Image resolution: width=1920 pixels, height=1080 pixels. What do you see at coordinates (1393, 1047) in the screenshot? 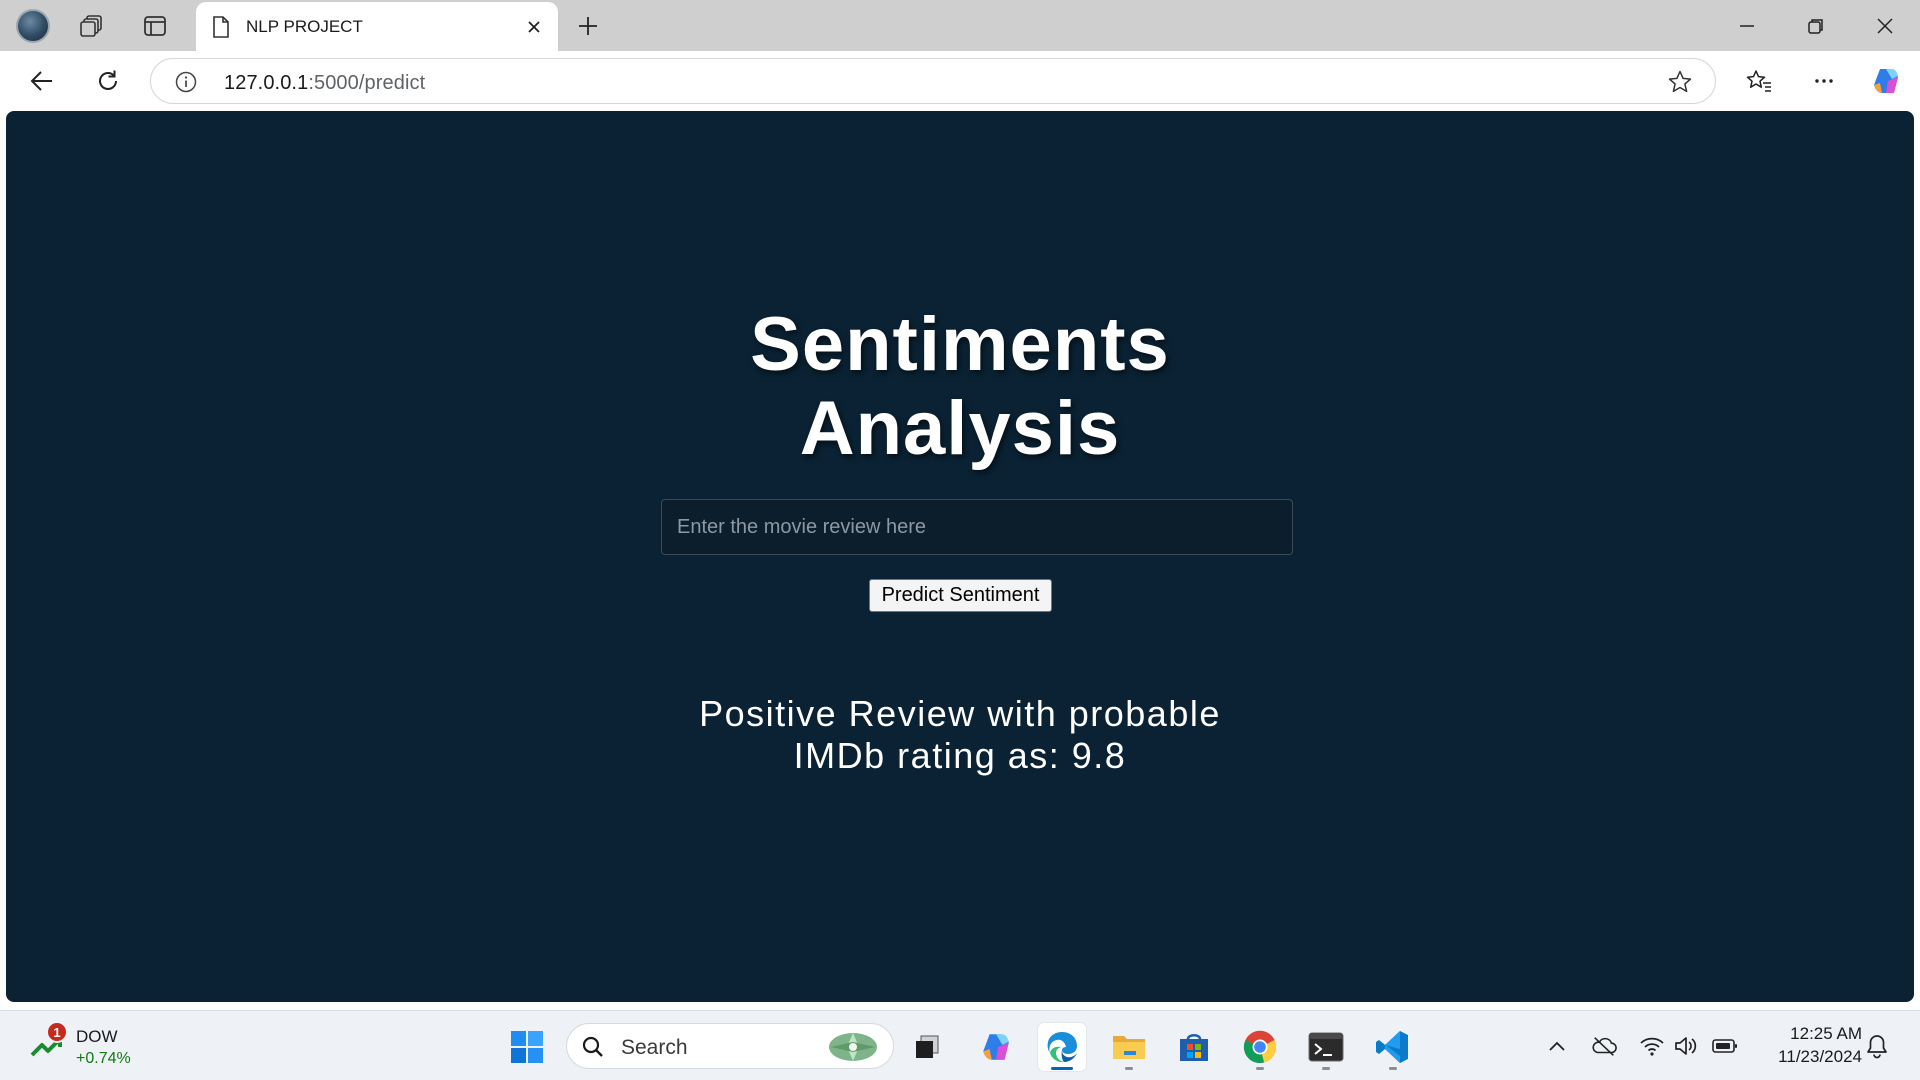
I see `vscode-icon` at bounding box center [1393, 1047].